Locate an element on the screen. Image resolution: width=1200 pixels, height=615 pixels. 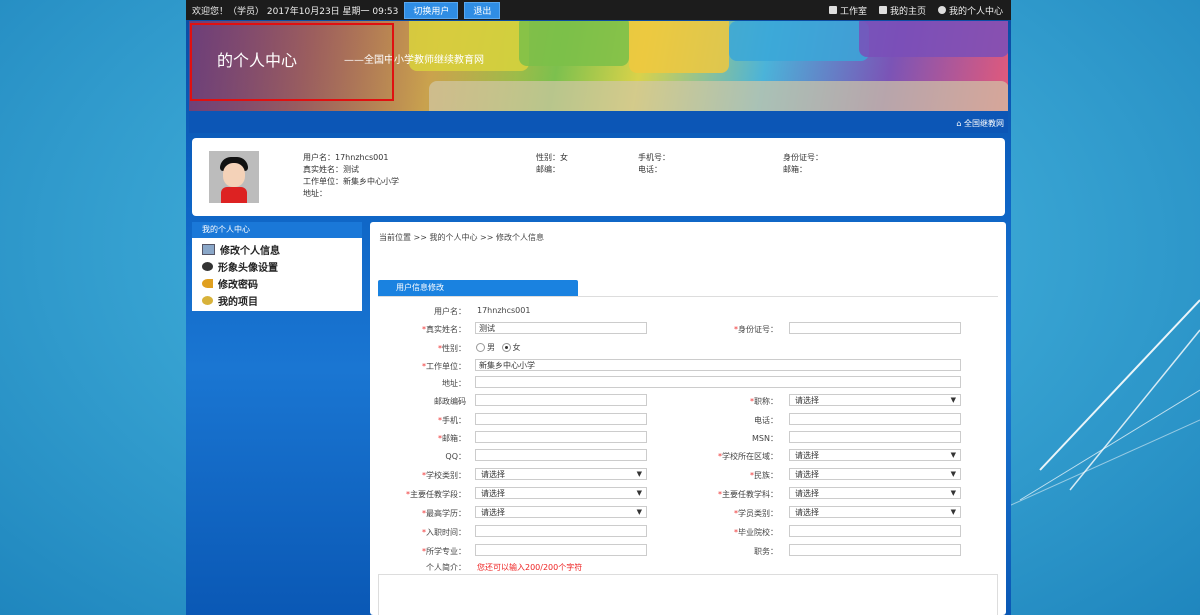
form-subject-text: 主要任教学科： is located at coordinates (750, 494).